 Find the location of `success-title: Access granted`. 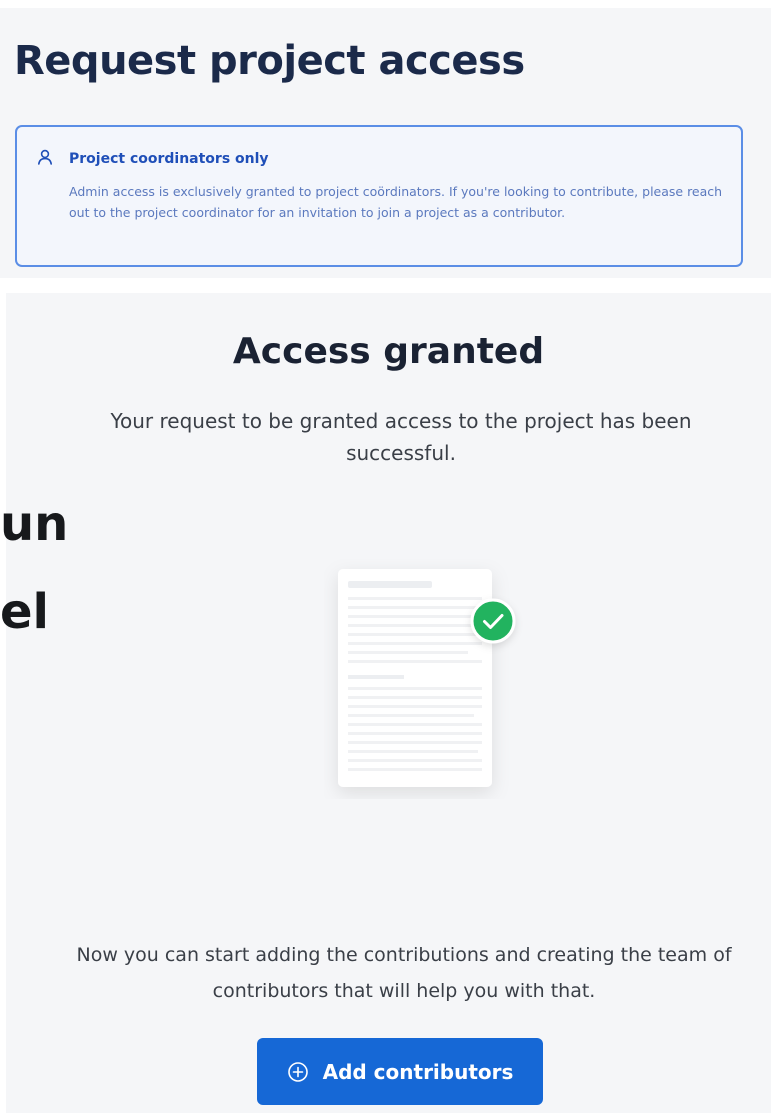

success-title: Access granted is located at coordinates (388, 351).